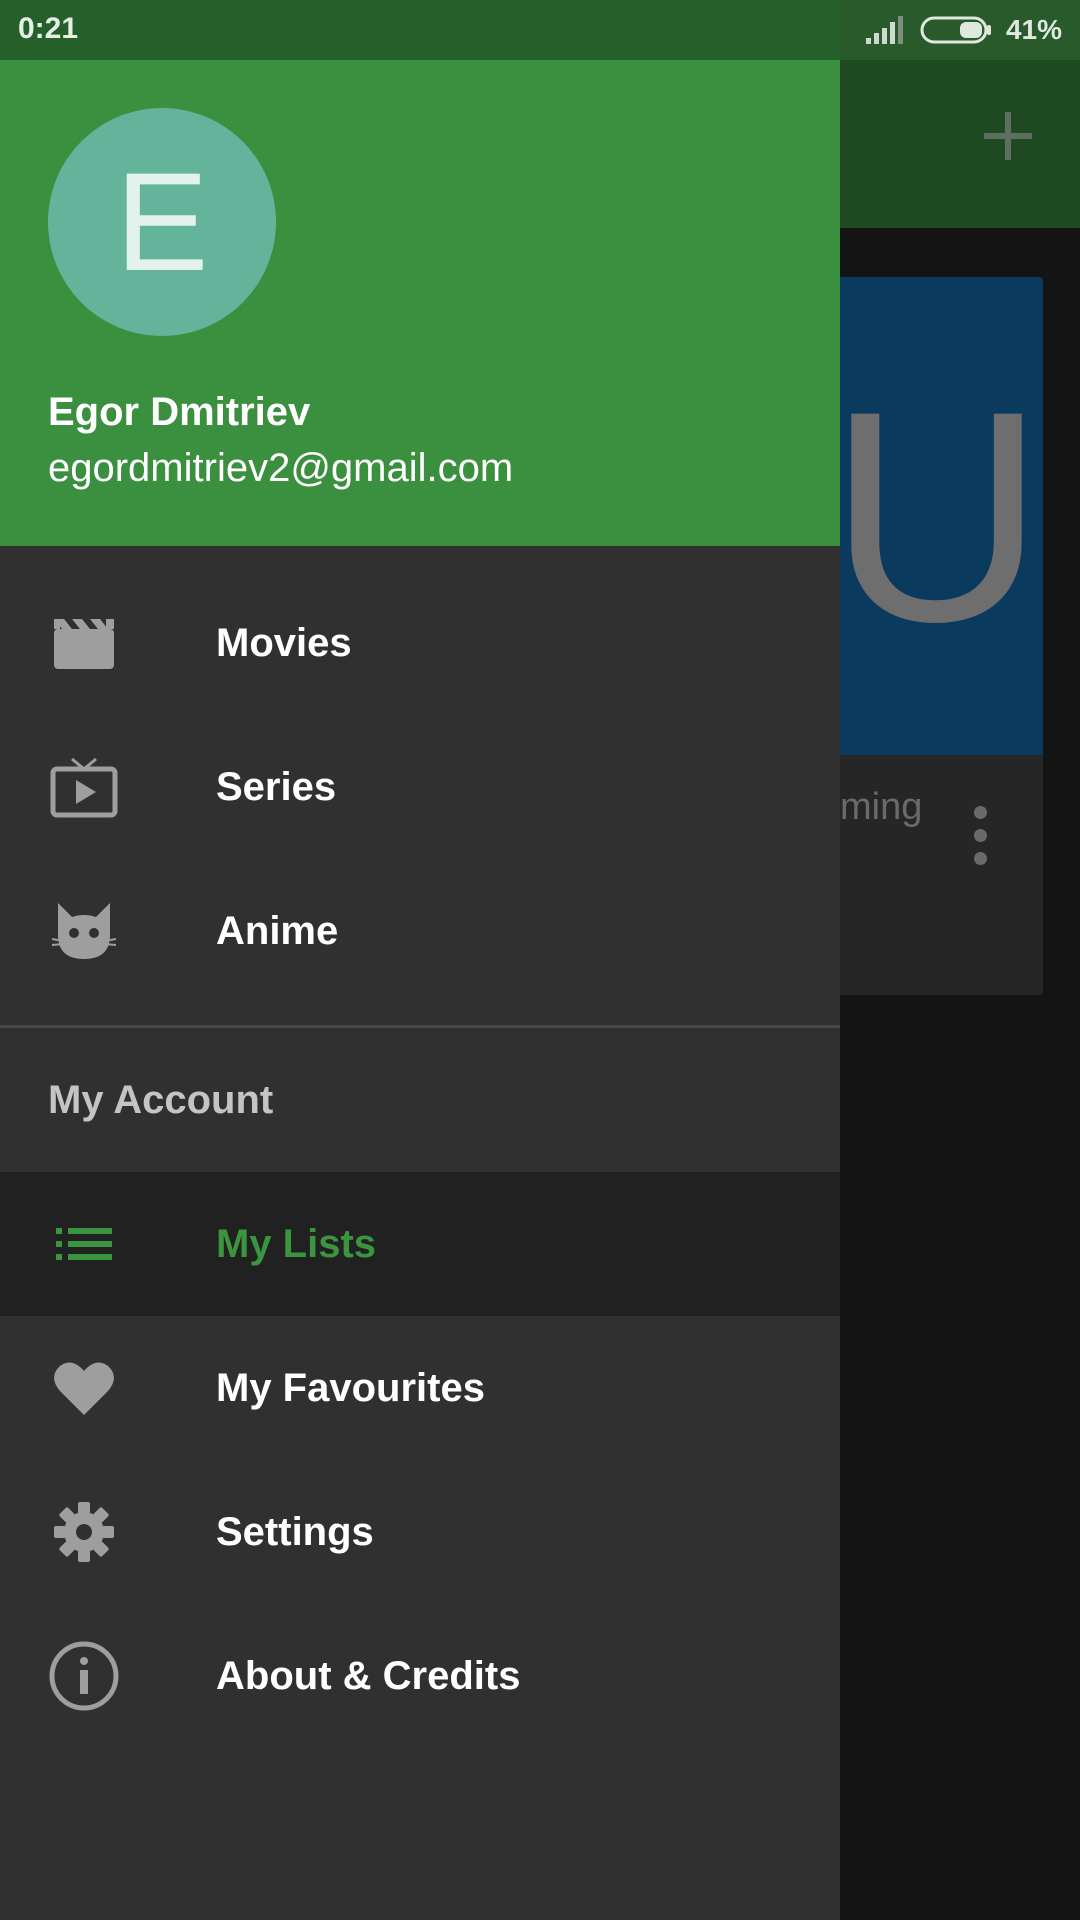 The image size is (1080, 1920). I want to click on drawer-item-label: My Favourites, so click(350, 1387).